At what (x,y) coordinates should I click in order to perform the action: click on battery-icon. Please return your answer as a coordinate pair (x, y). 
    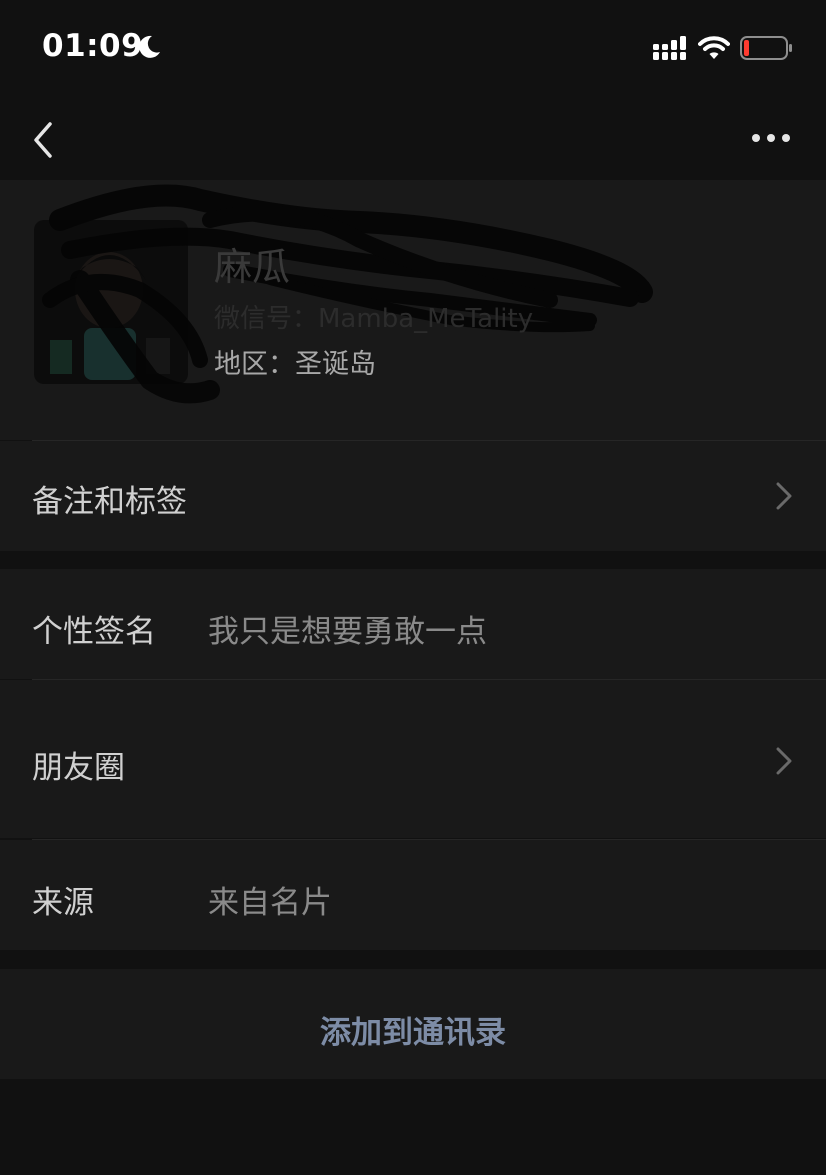
    Looking at the image, I should click on (766, 48).